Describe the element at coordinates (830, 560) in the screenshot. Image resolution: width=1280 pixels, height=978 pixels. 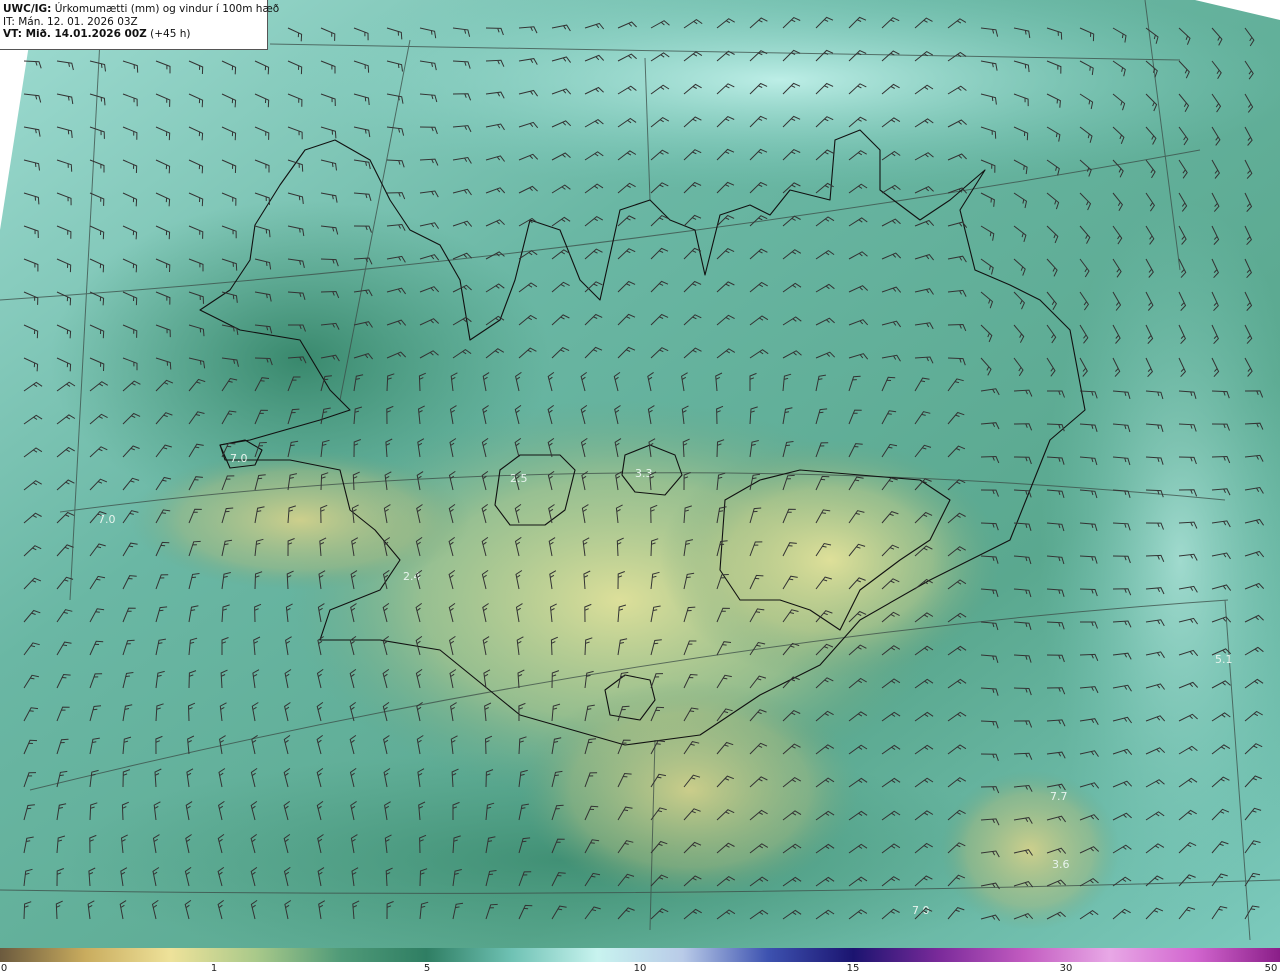
I see `shade-east-dry` at that location.